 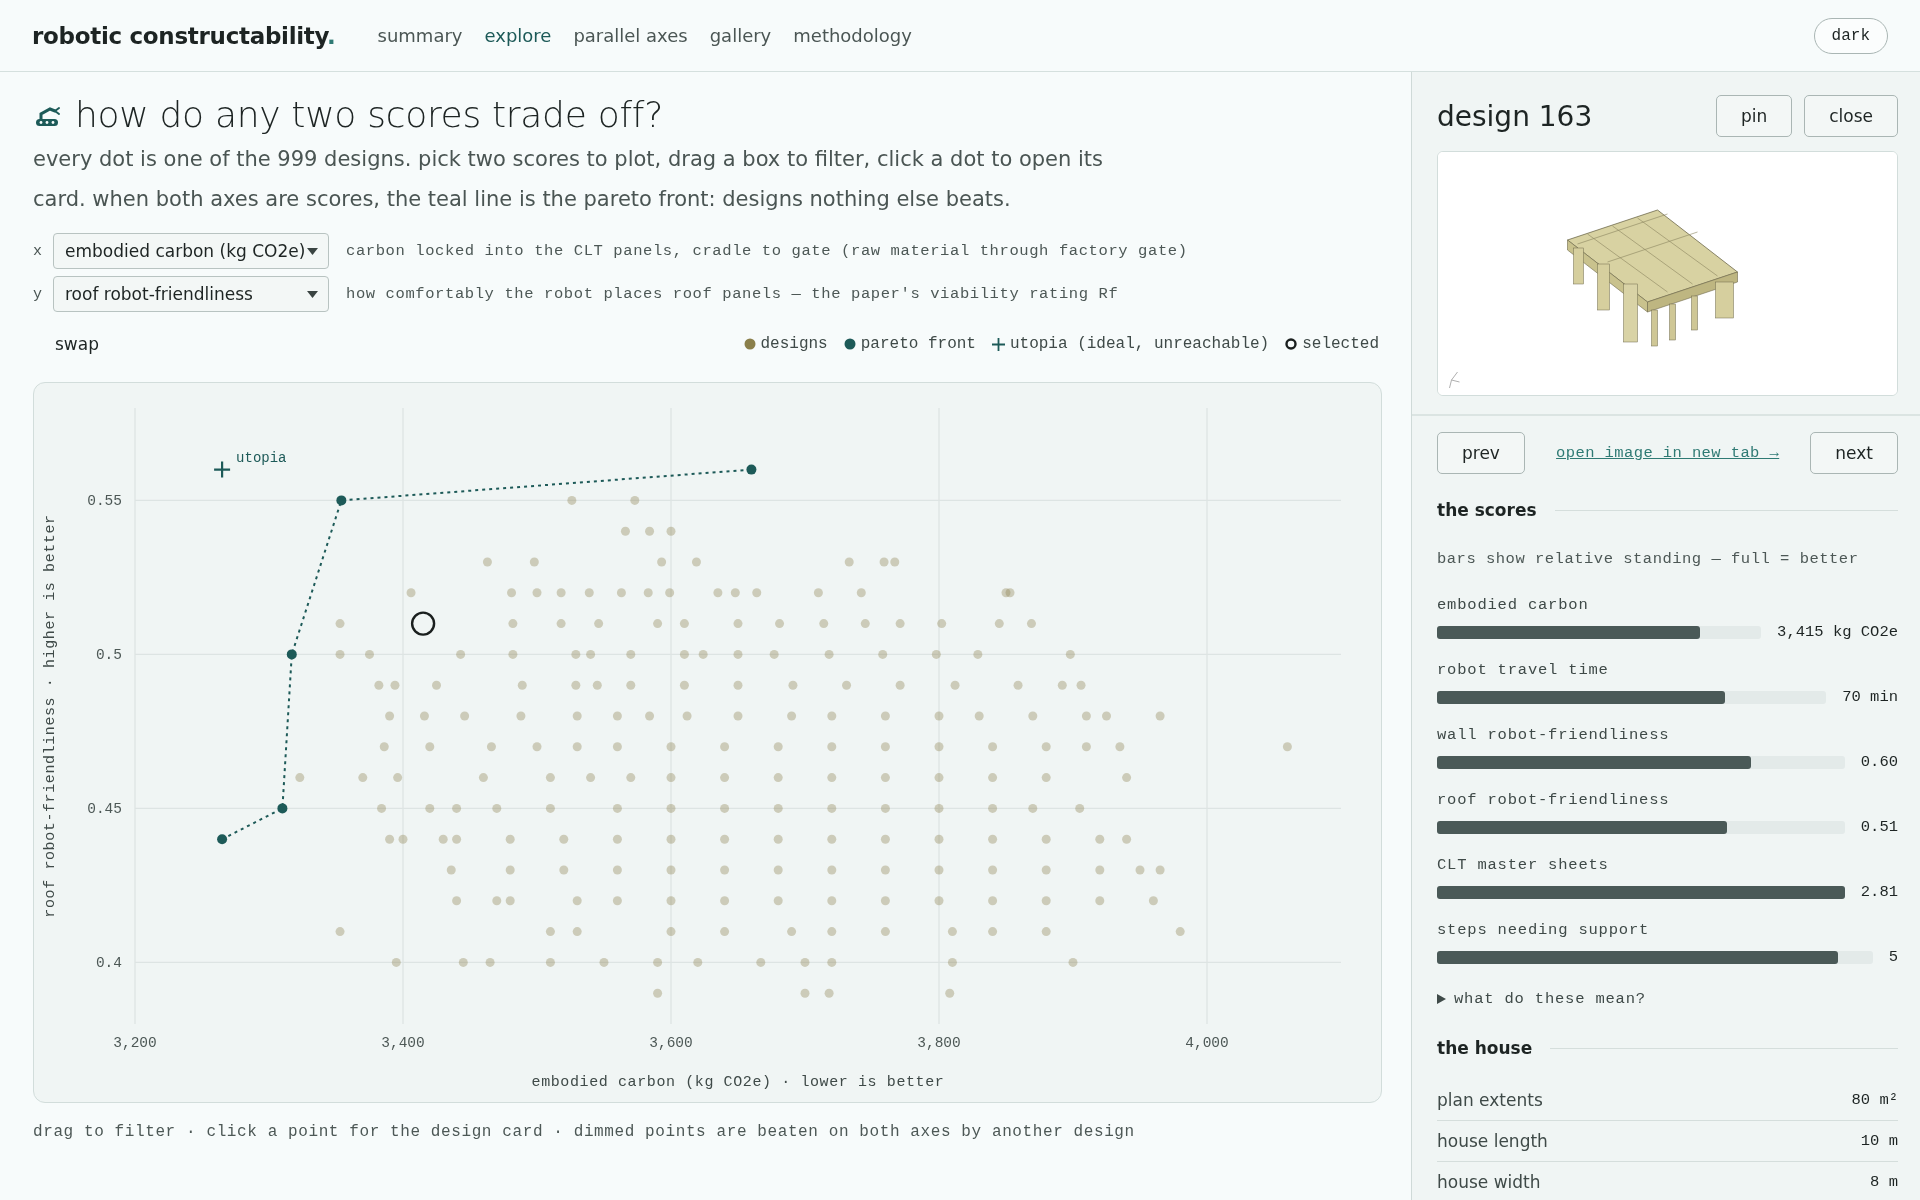 What do you see at coordinates (1481, 453) in the screenshot?
I see `prev-button: prev` at bounding box center [1481, 453].